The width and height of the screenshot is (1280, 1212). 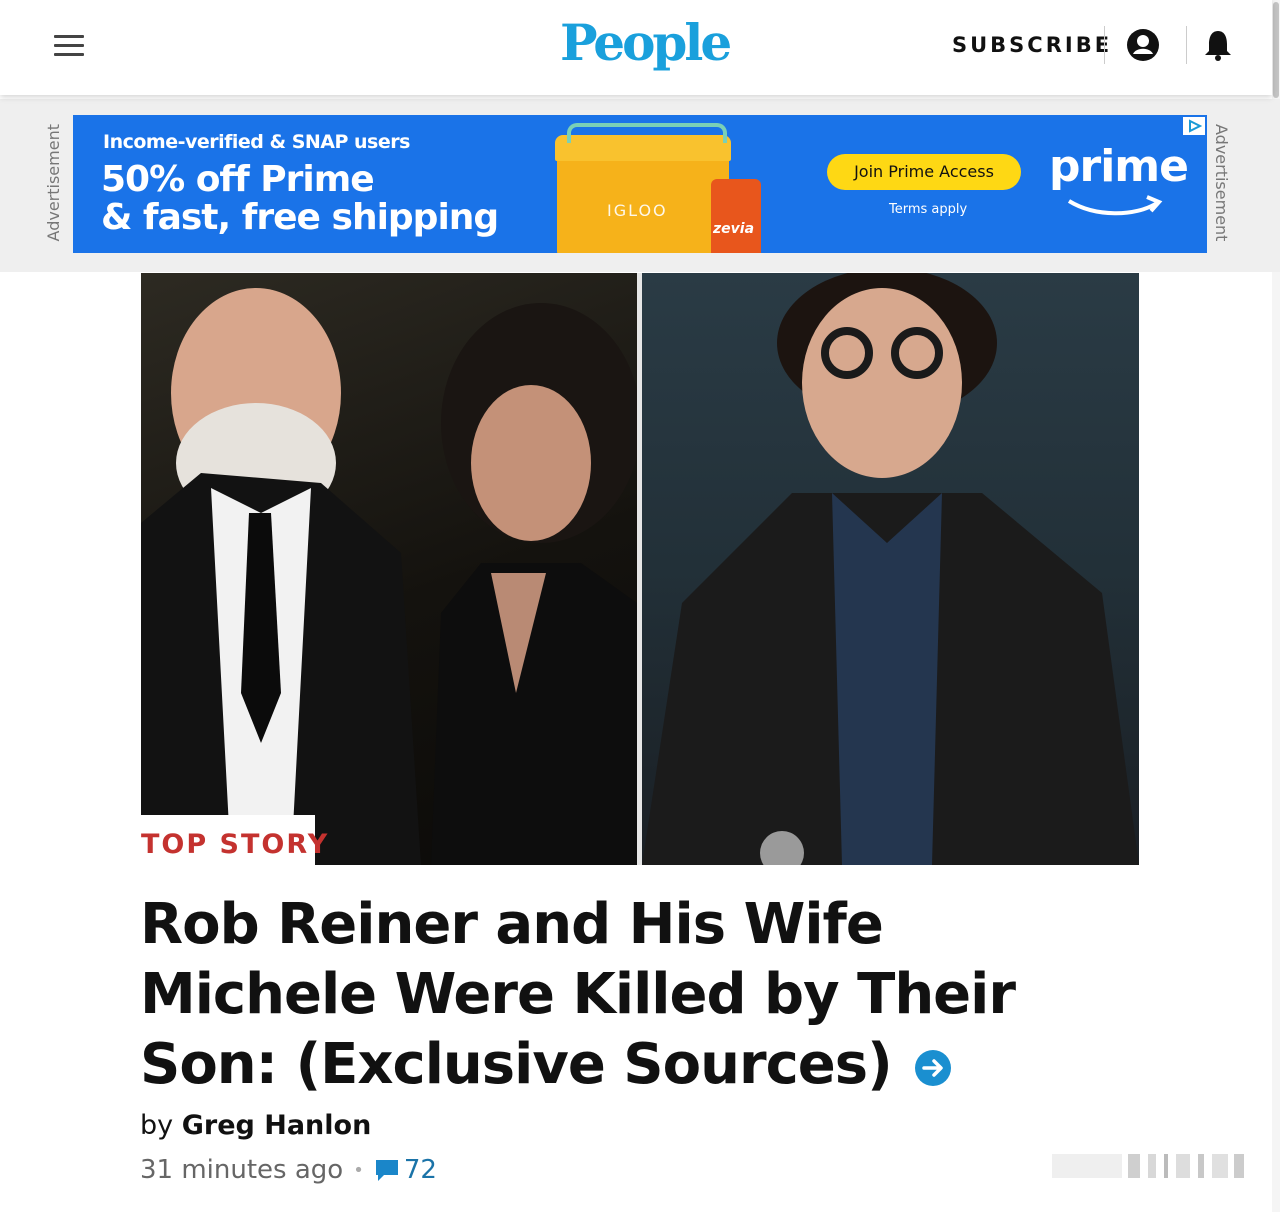 I want to click on ad-headline-line-2: & fast, free shipping, so click(x=300, y=217).